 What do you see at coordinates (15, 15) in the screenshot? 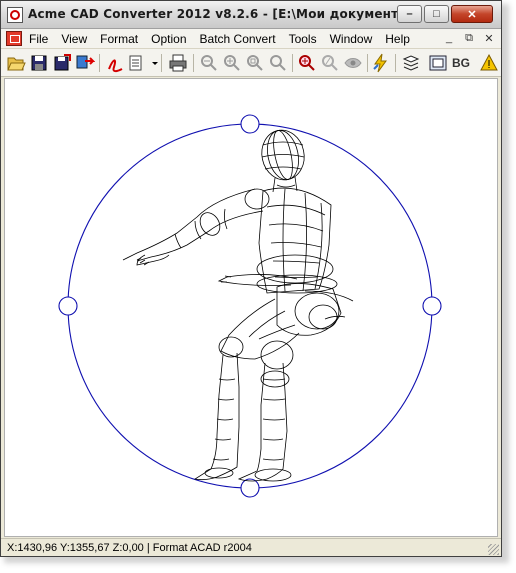
I see `app-icon` at bounding box center [15, 15].